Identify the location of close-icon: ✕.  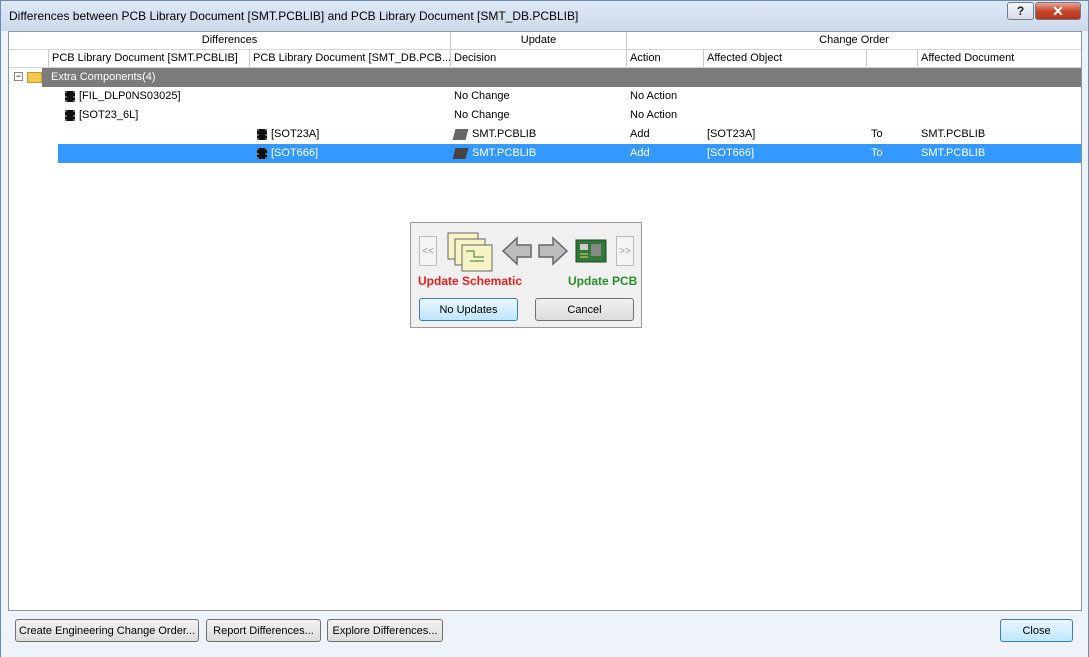
(1058, 10).